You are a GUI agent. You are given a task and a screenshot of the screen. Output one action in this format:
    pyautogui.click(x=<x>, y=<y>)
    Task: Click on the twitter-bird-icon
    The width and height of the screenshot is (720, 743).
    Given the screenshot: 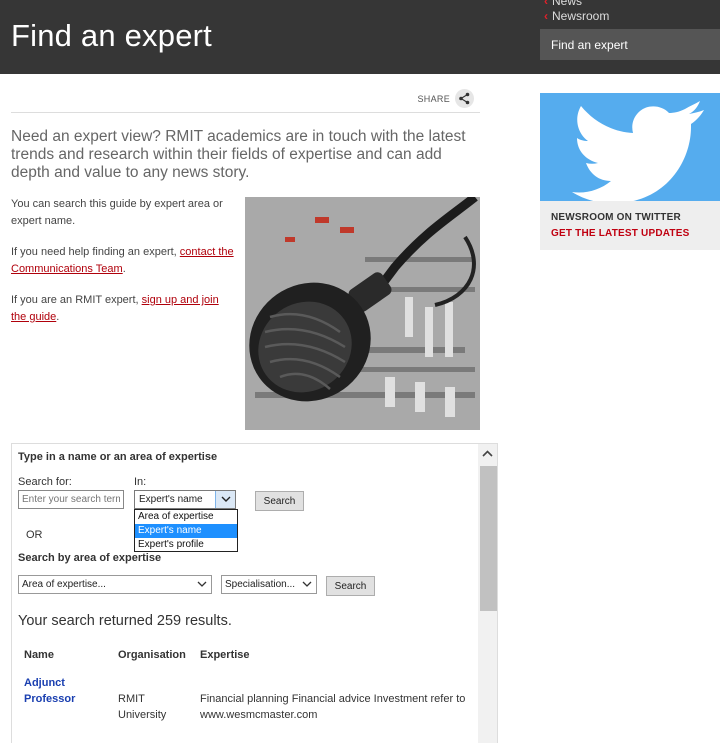 What is the action you would take?
    pyautogui.click(x=638, y=152)
    